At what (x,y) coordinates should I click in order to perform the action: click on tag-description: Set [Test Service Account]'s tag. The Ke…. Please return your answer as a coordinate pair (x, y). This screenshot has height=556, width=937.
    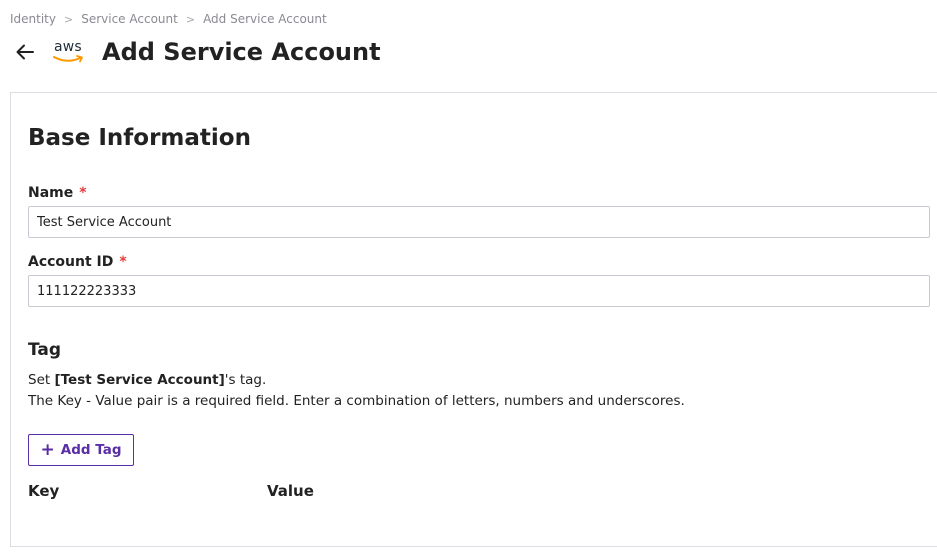
    Looking at the image, I should click on (356, 391).